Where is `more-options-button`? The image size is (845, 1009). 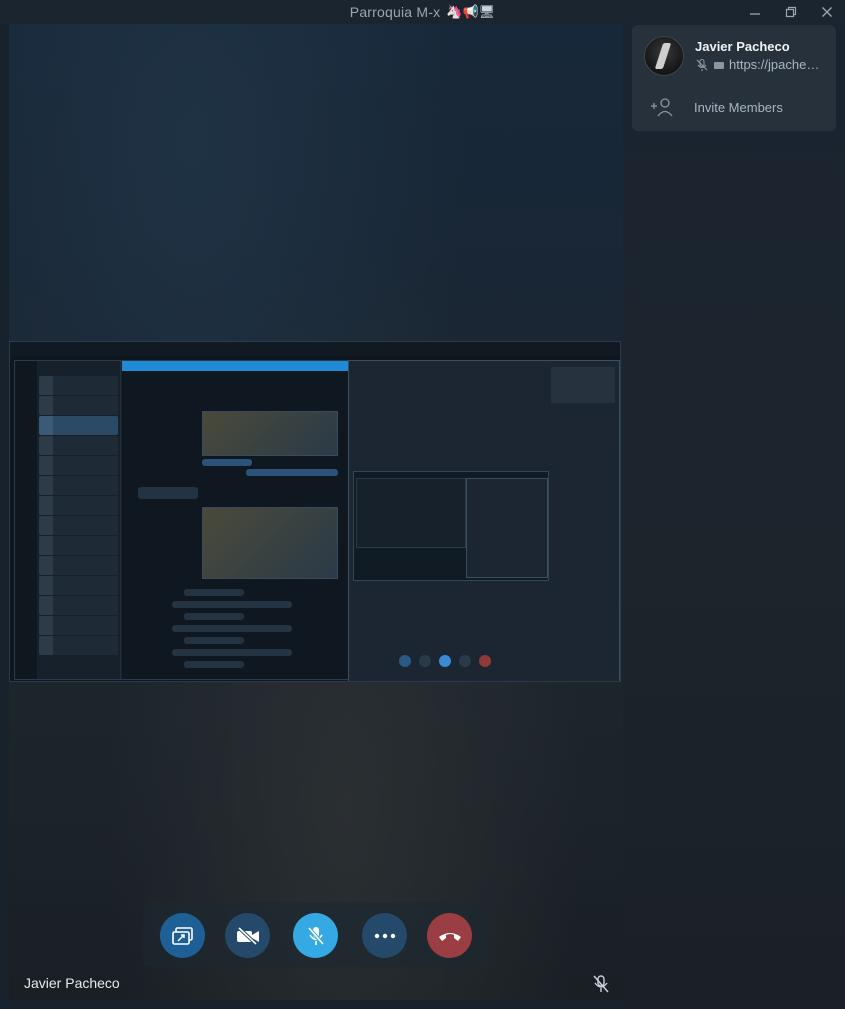 more-options-button is located at coordinates (384, 935).